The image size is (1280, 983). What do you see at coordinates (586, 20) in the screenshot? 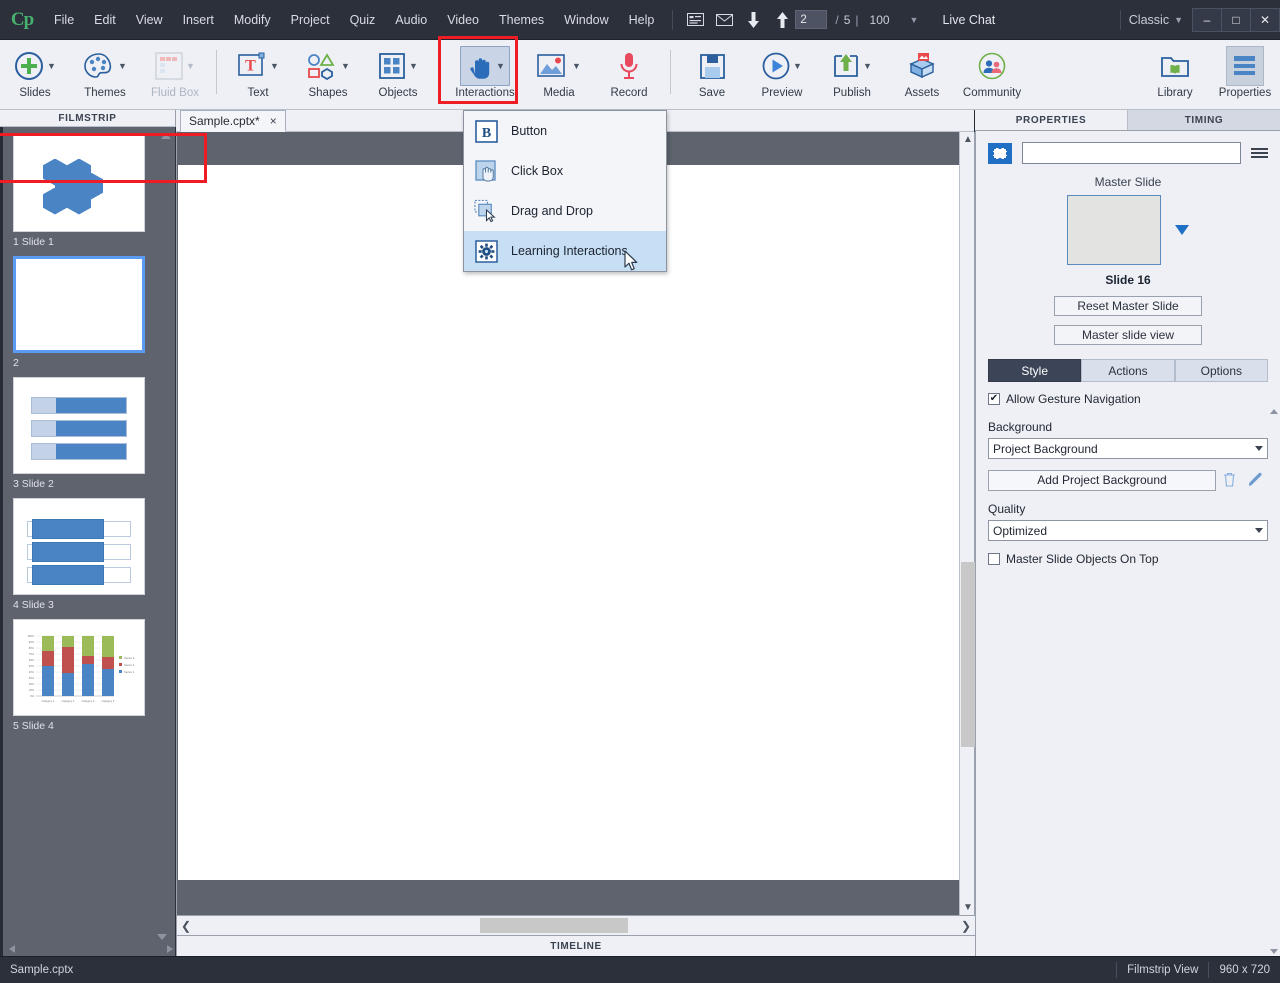
I see `menu-window: Window` at bounding box center [586, 20].